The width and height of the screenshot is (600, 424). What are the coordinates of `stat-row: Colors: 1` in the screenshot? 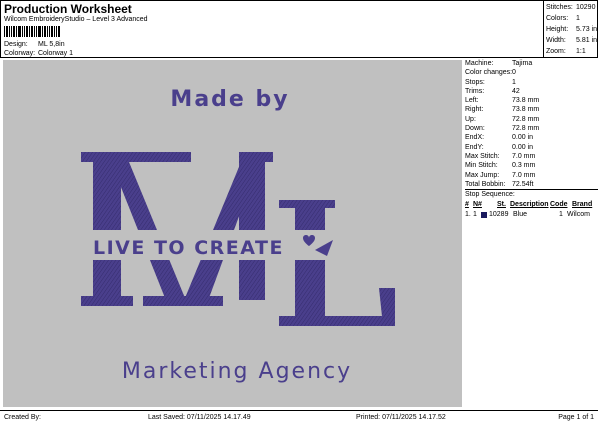 It's located at (563, 18).